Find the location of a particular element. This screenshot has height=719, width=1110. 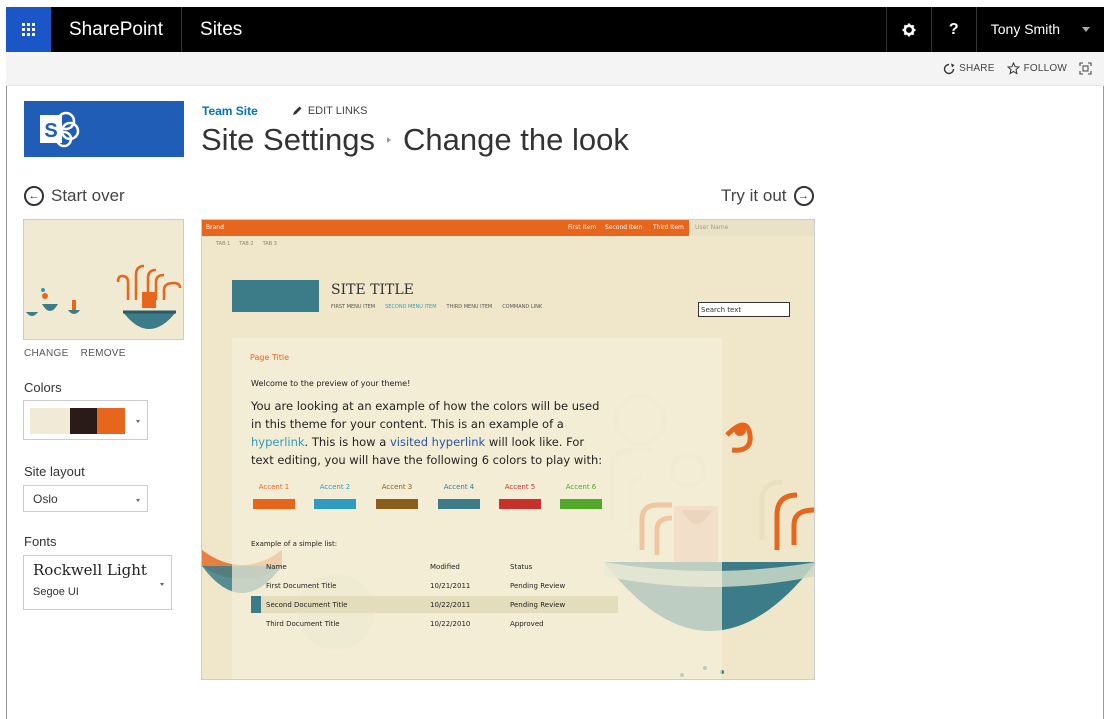

follow-button: FOLLOW is located at coordinates (1036, 68).